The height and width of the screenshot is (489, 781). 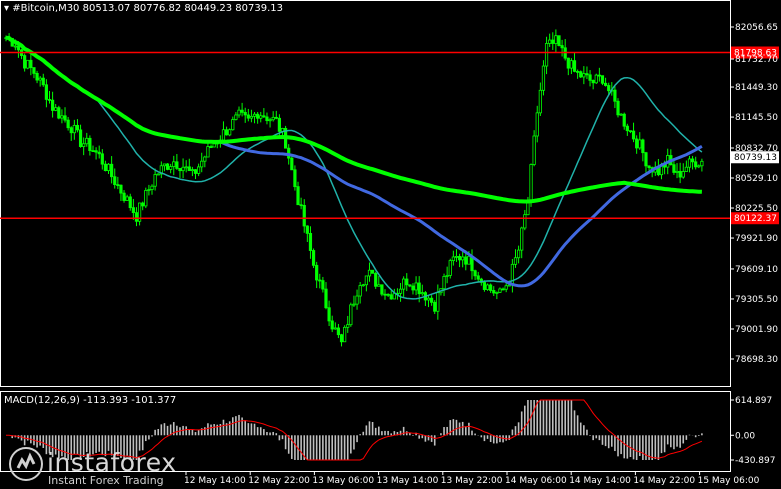 What do you see at coordinates (756, 239) in the screenshot?
I see `price-axis-label: 79921.90` at bounding box center [756, 239].